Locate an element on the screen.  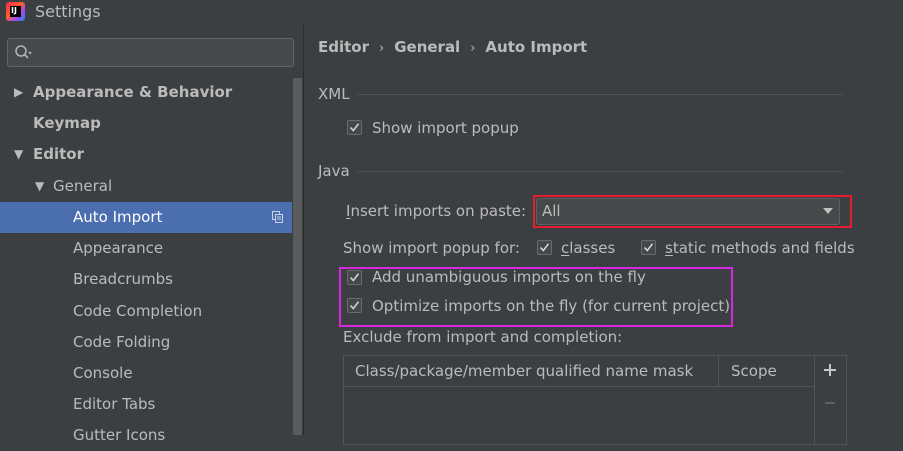
tree-item-code-completion: Code Completion is located at coordinates (146, 311).